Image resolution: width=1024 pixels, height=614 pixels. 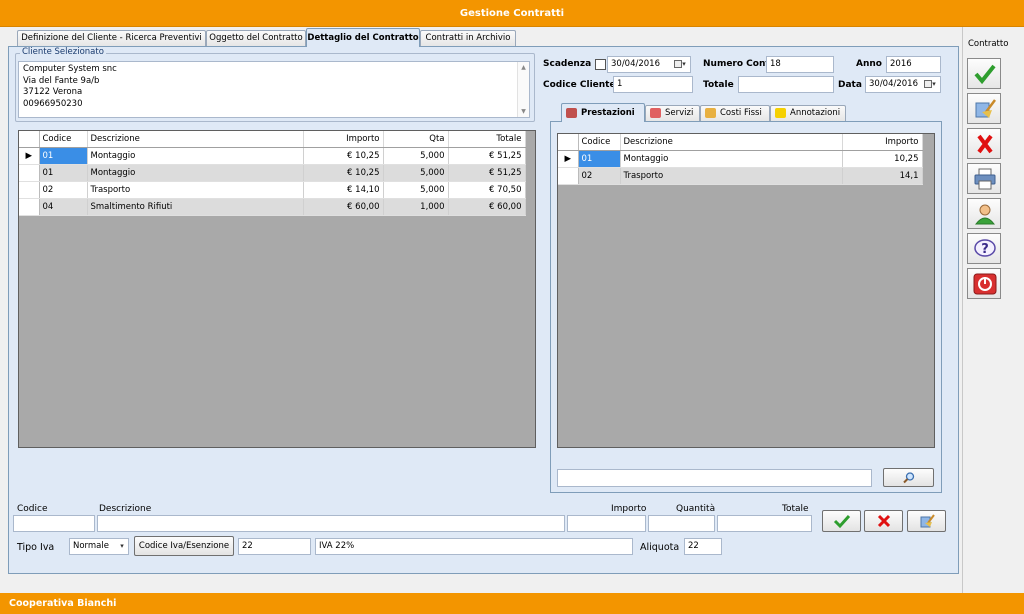 I want to click on entry-importo-label: Importo, so click(x=629, y=509).